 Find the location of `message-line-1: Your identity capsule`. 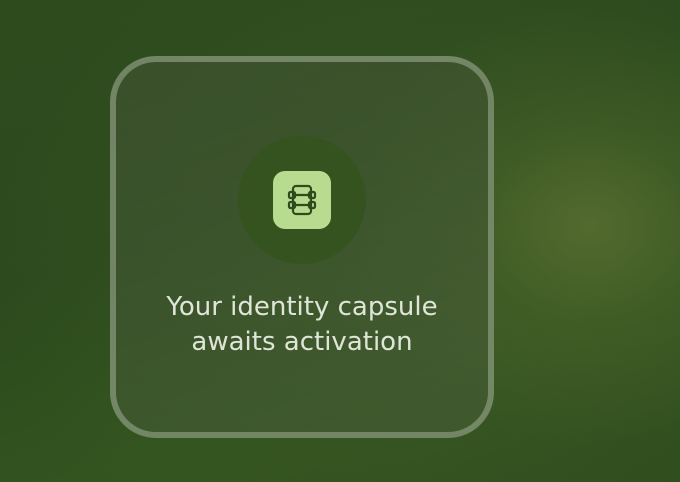

message-line-1: Your identity capsule is located at coordinates (302, 307).